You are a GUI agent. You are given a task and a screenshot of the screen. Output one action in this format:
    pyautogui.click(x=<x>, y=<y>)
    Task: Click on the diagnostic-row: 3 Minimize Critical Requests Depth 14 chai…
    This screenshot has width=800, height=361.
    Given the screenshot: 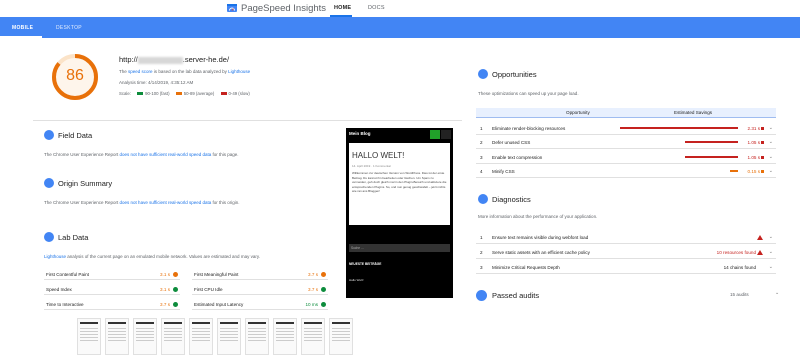 What is the action you would take?
    pyautogui.click(x=626, y=267)
    